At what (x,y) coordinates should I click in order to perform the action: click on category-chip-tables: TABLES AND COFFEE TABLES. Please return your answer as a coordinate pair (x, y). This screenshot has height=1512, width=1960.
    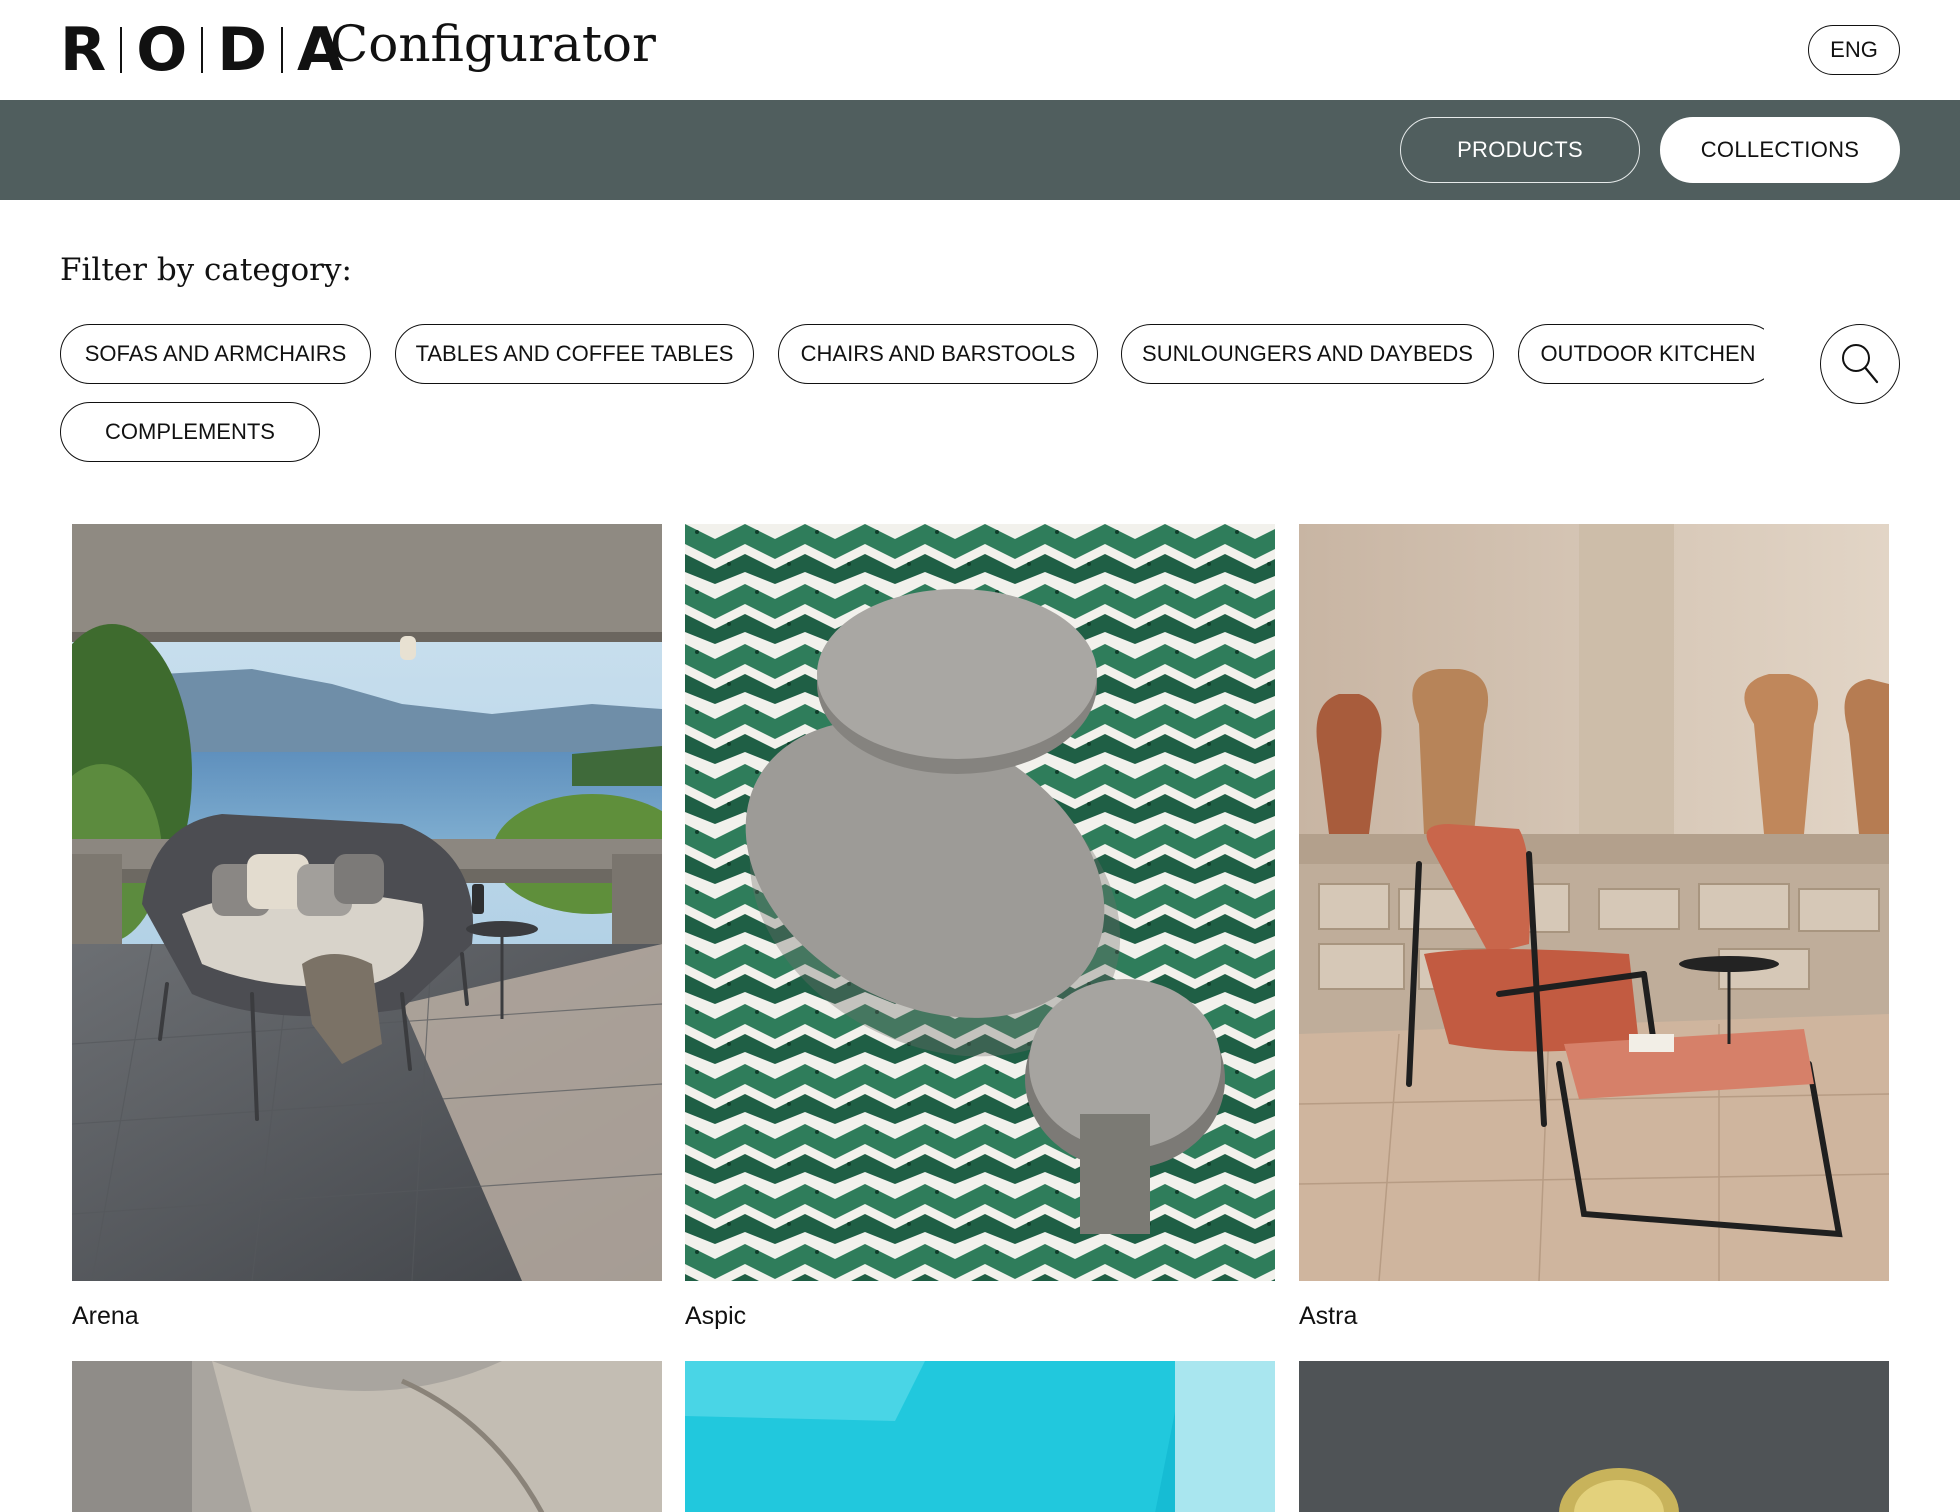
    Looking at the image, I should click on (574, 354).